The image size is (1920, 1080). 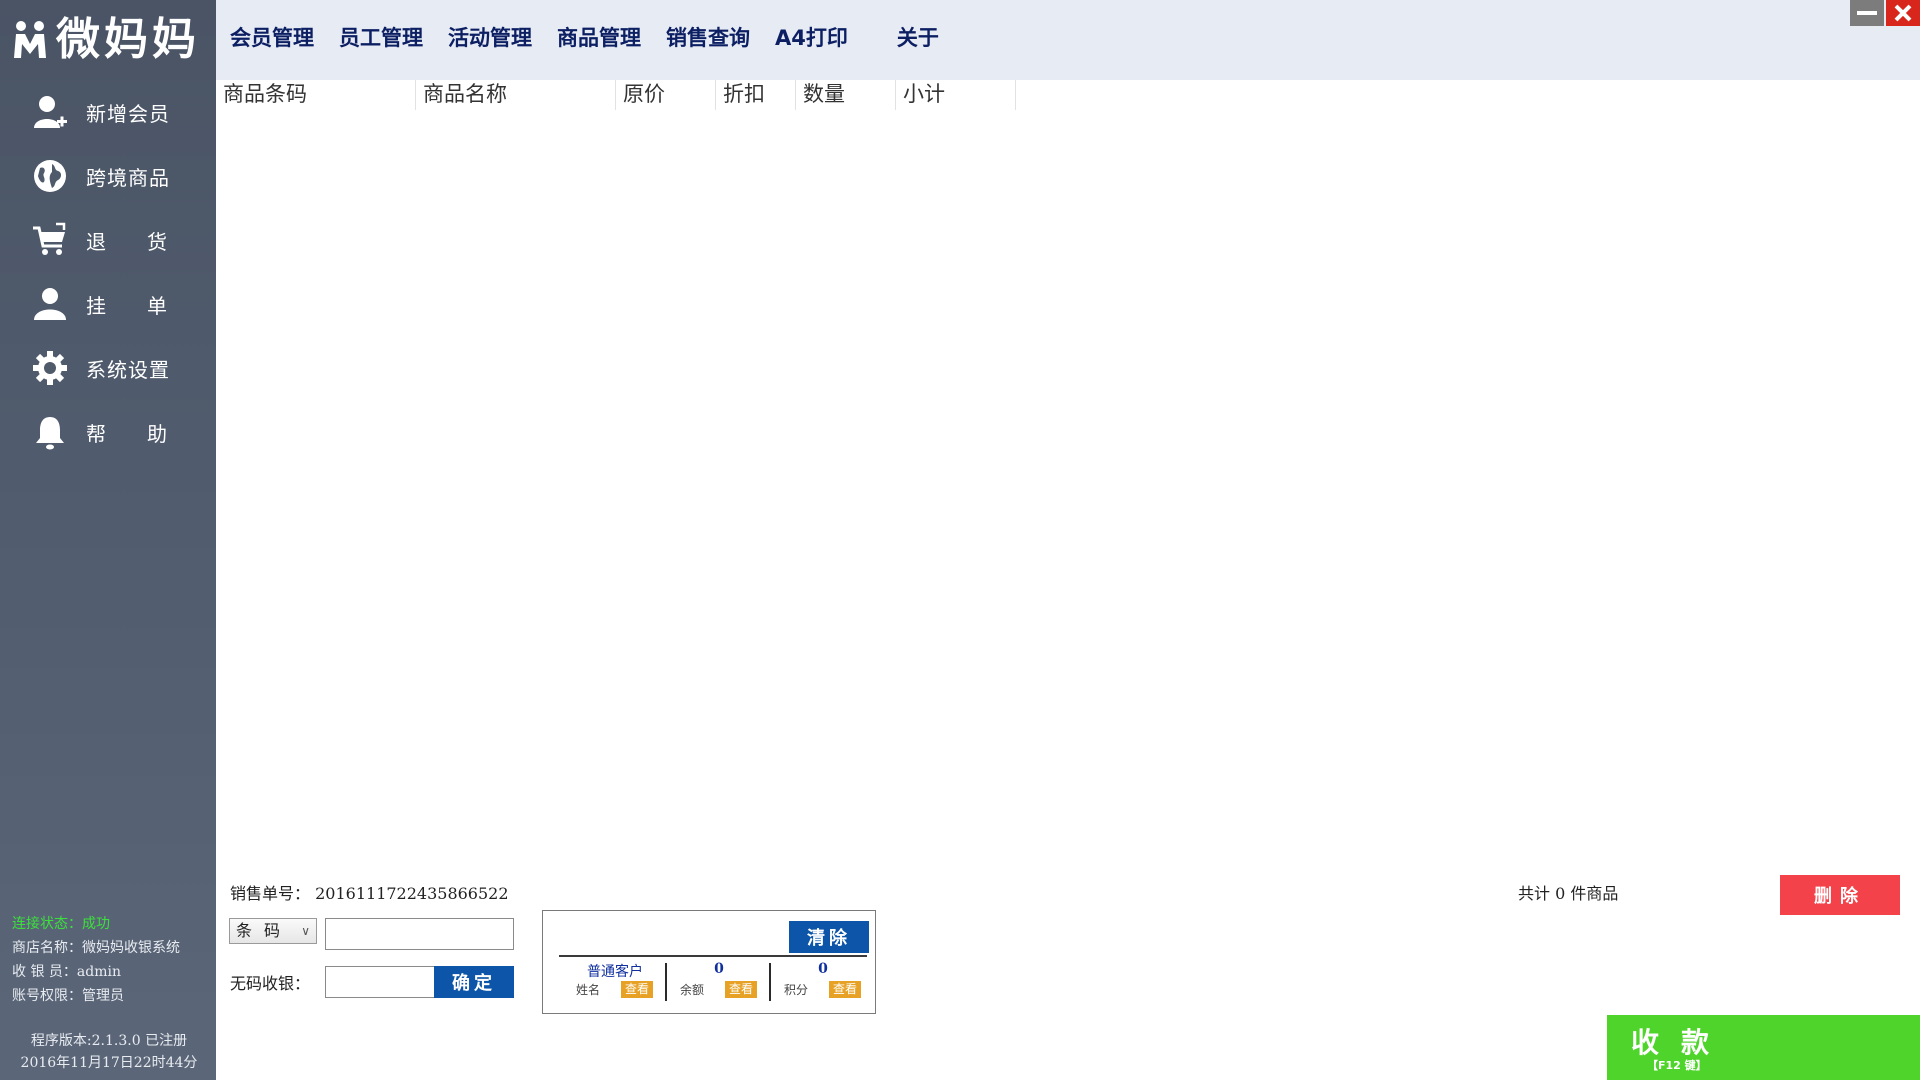 I want to click on gear-icon, so click(x=50, y=368).